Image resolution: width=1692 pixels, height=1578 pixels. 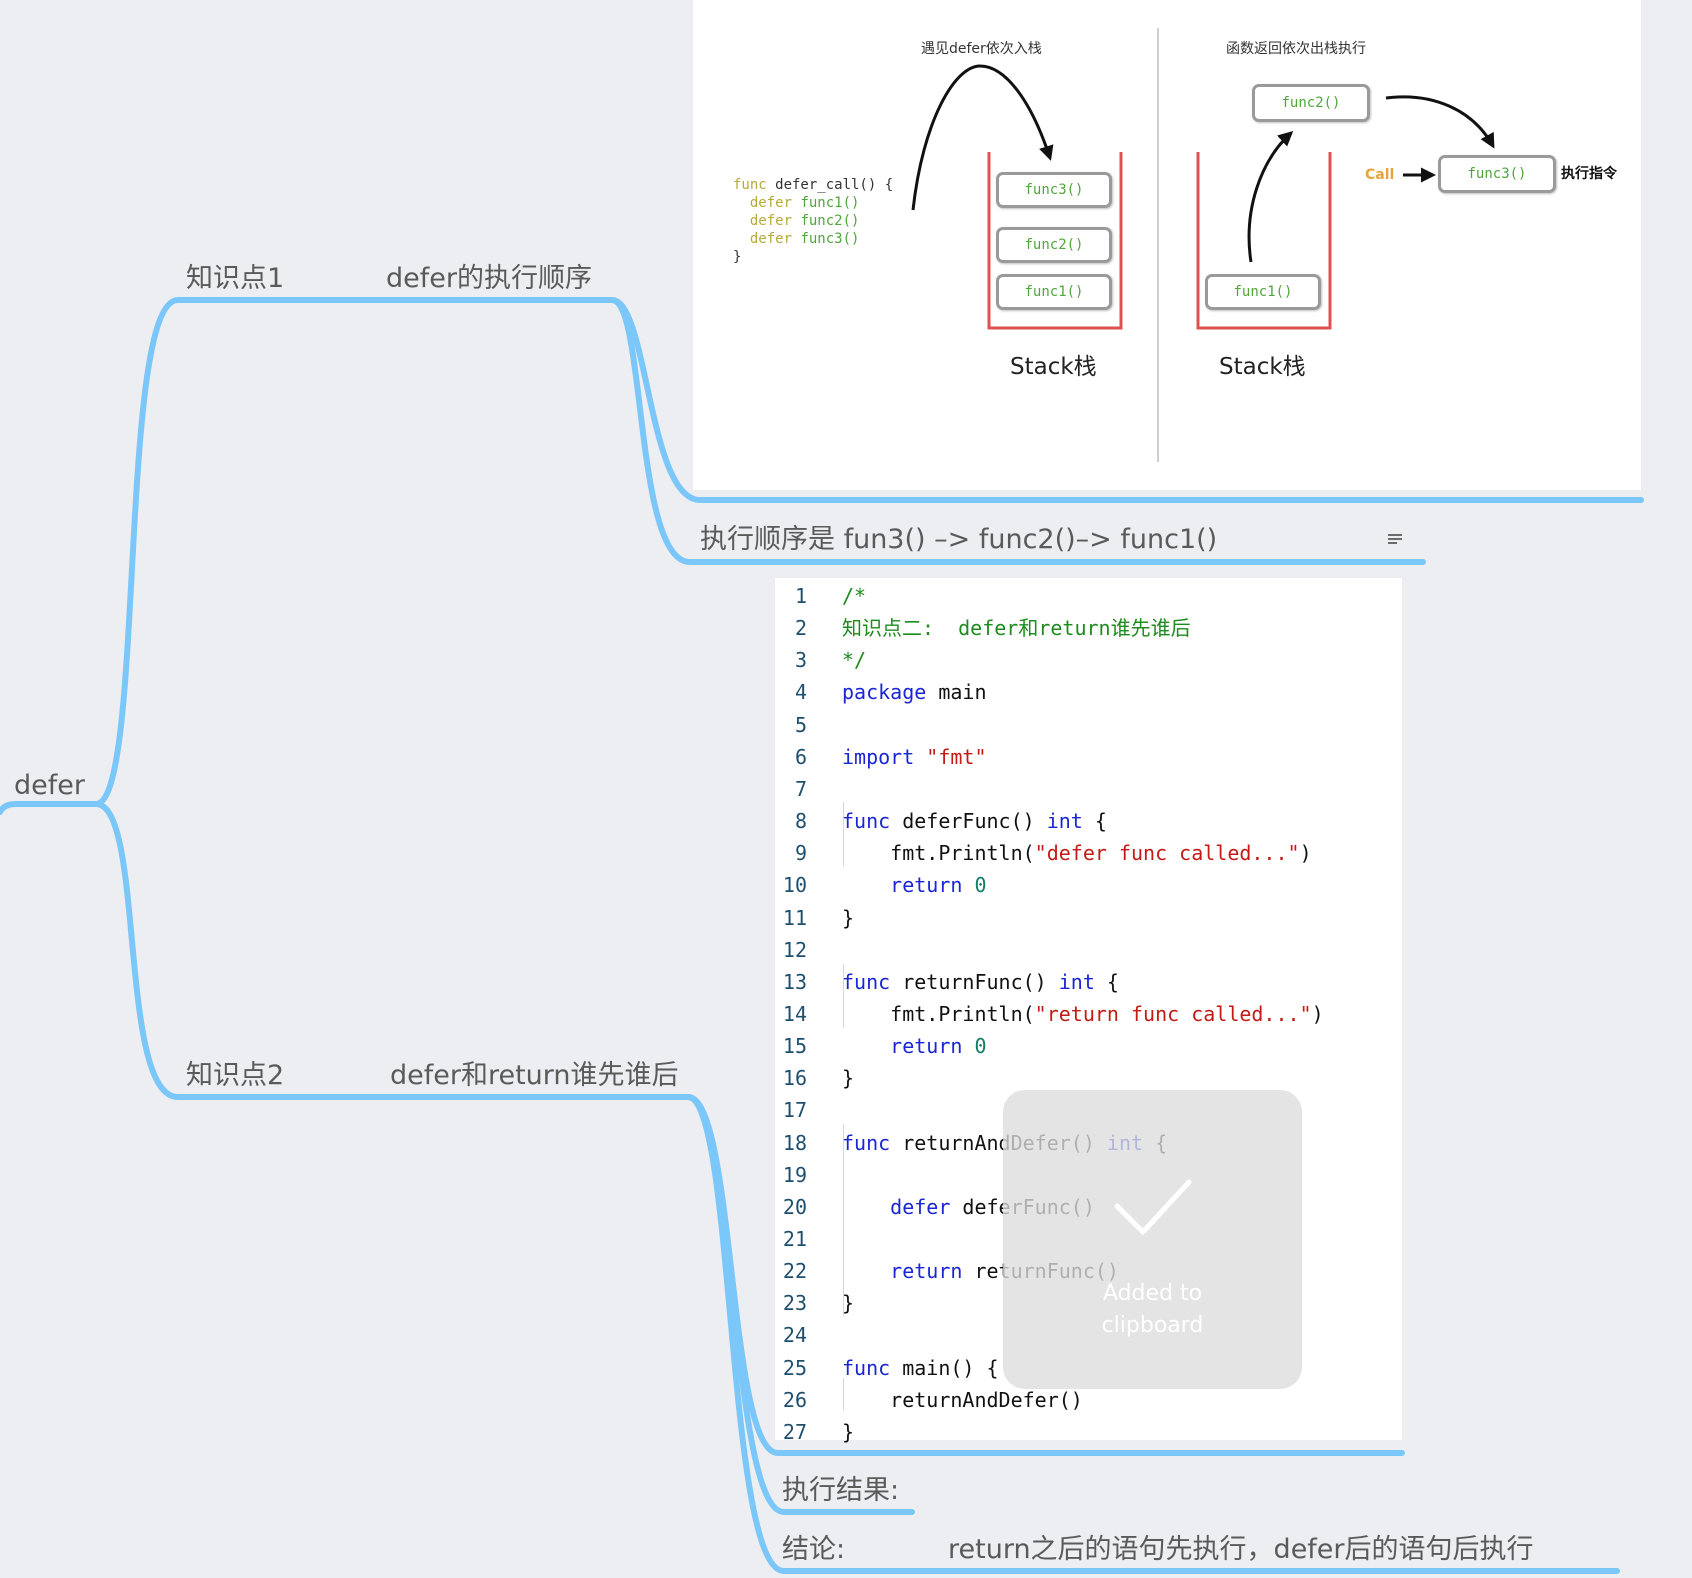 What do you see at coordinates (794, 1303) in the screenshot?
I see `line-number: 23` at bounding box center [794, 1303].